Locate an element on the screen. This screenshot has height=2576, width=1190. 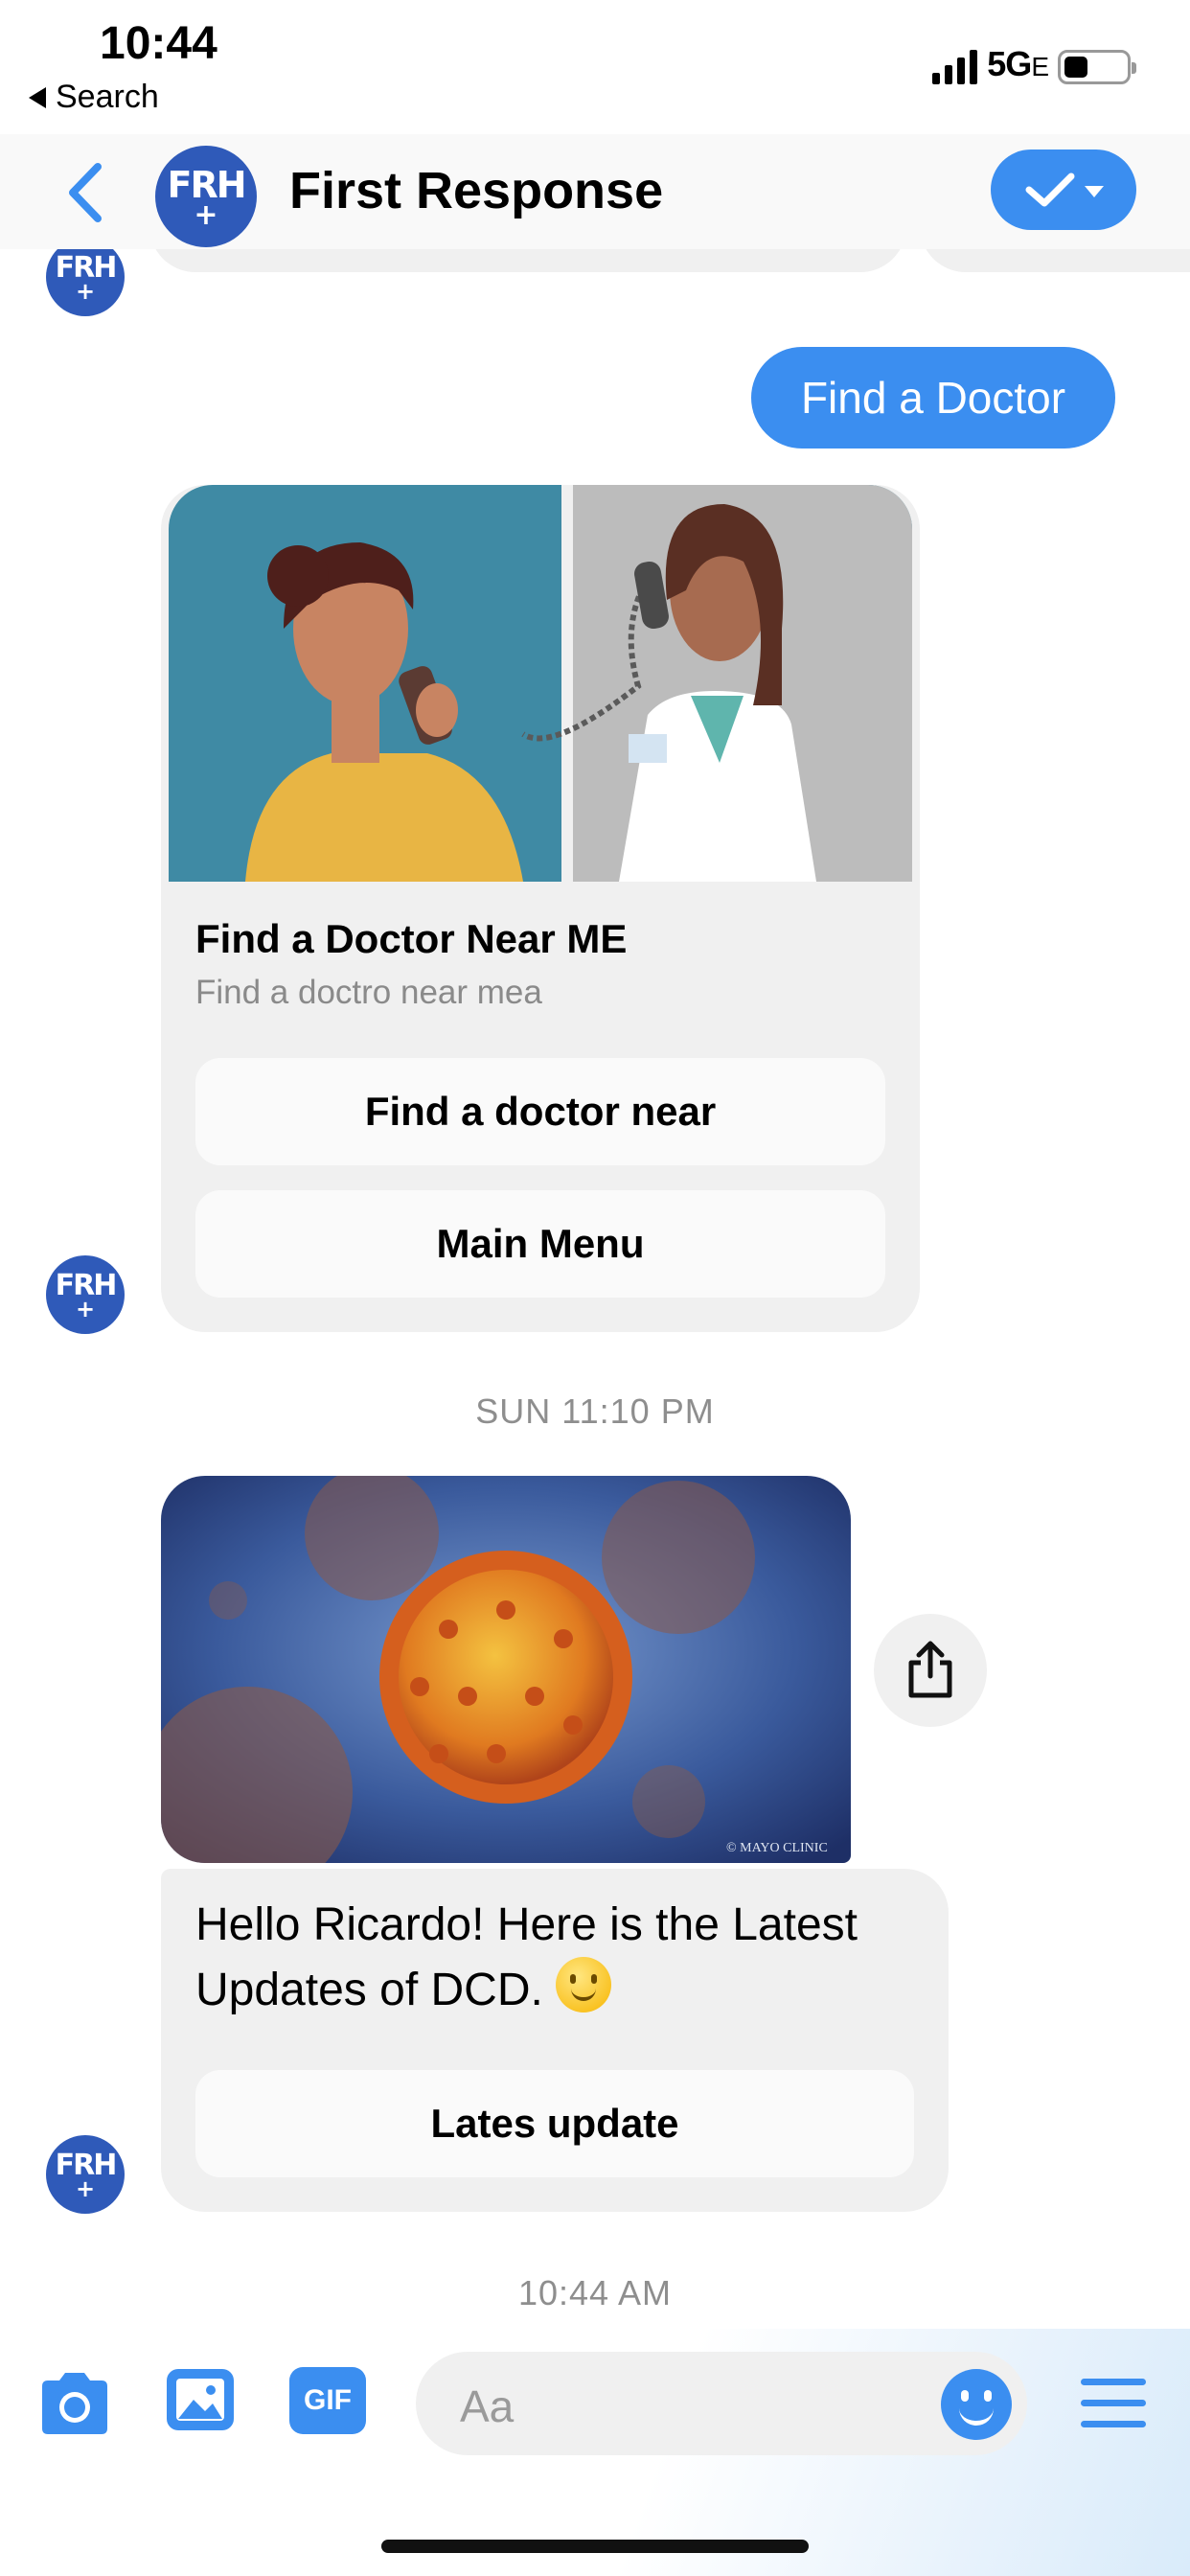
status-indicators: 5GE is located at coordinates (1034, 64).